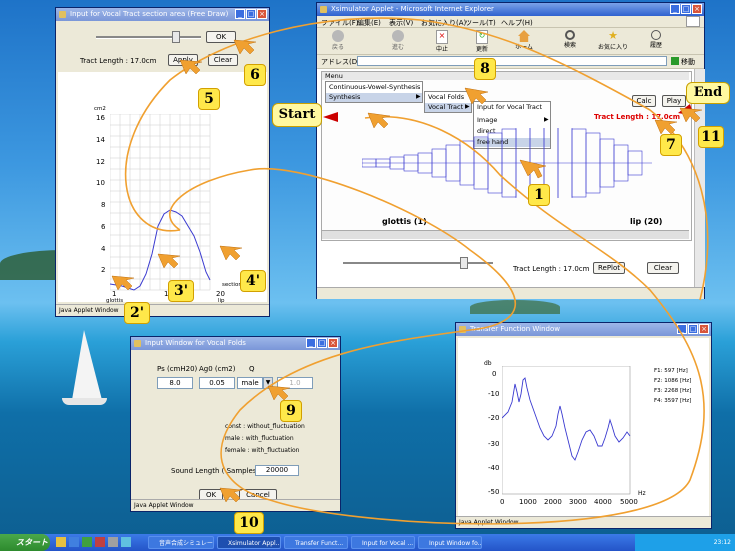  What do you see at coordinates (671, 145) in the screenshot?
I see `step-7: 7` at bounding box center [671, 145].